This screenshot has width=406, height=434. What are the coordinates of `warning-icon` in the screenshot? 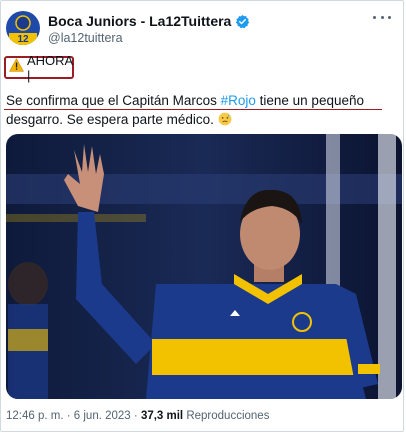 It's located at (16, 67).